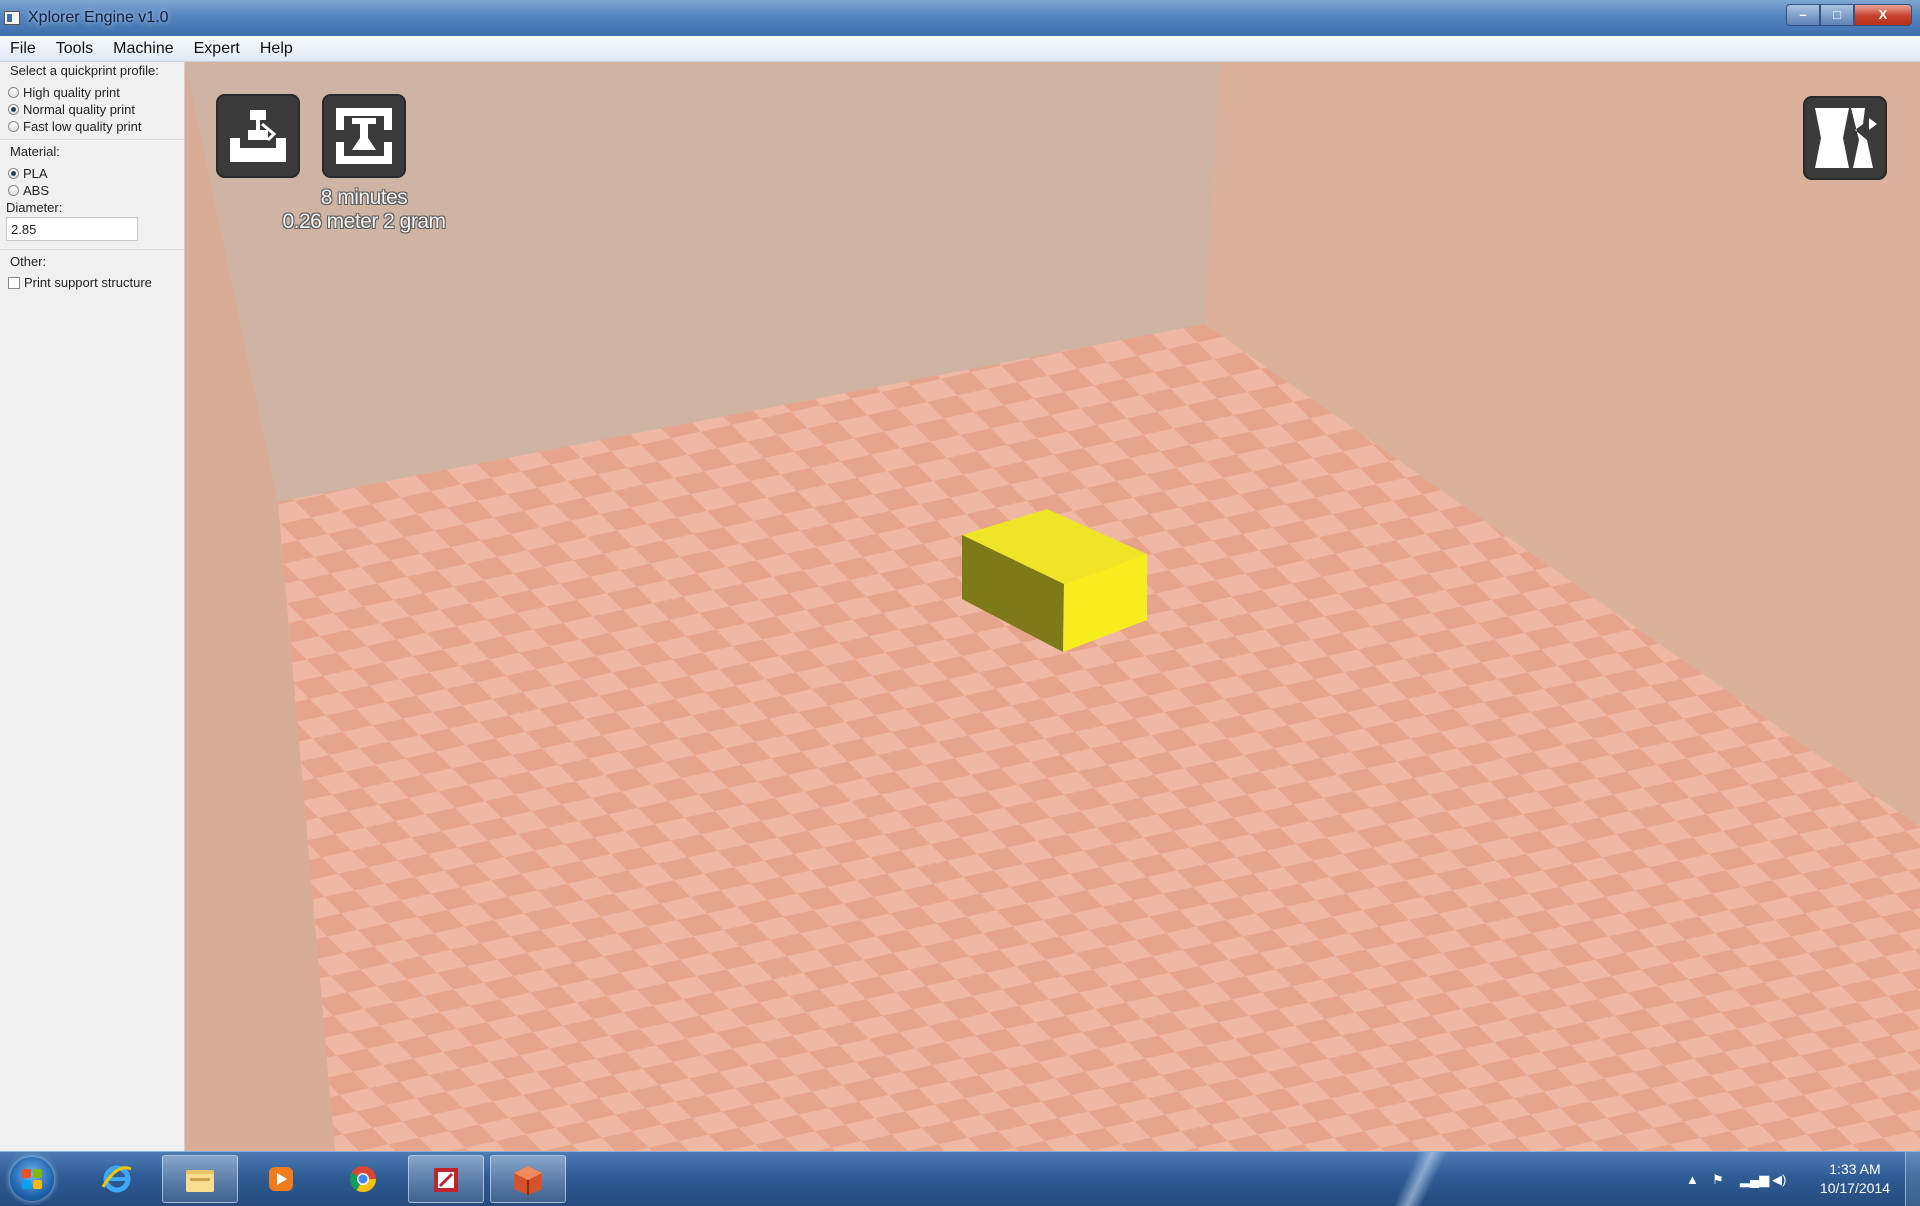  I want to click on clock: 1:33 AM 10/17/2014, so click(1855, 1179).